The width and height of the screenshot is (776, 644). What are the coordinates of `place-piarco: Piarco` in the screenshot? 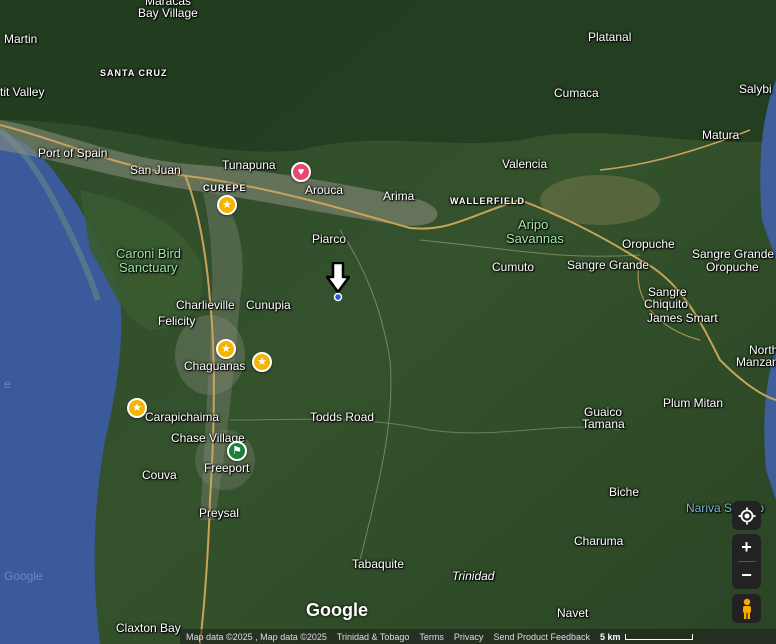 It's located at (329, 239).